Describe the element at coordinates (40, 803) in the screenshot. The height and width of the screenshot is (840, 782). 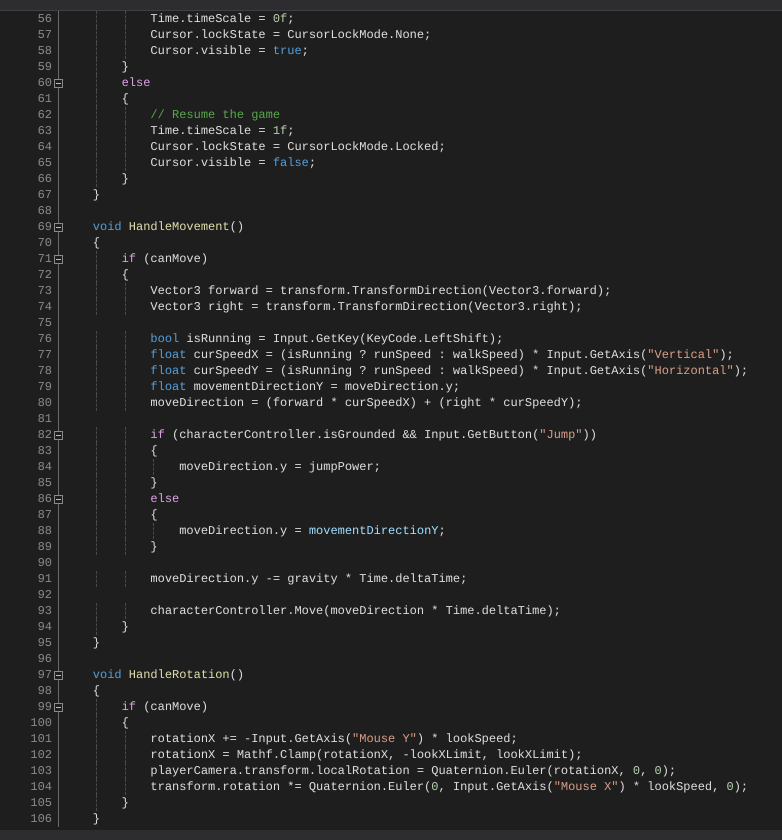
I see `line-number: 105` at that location.